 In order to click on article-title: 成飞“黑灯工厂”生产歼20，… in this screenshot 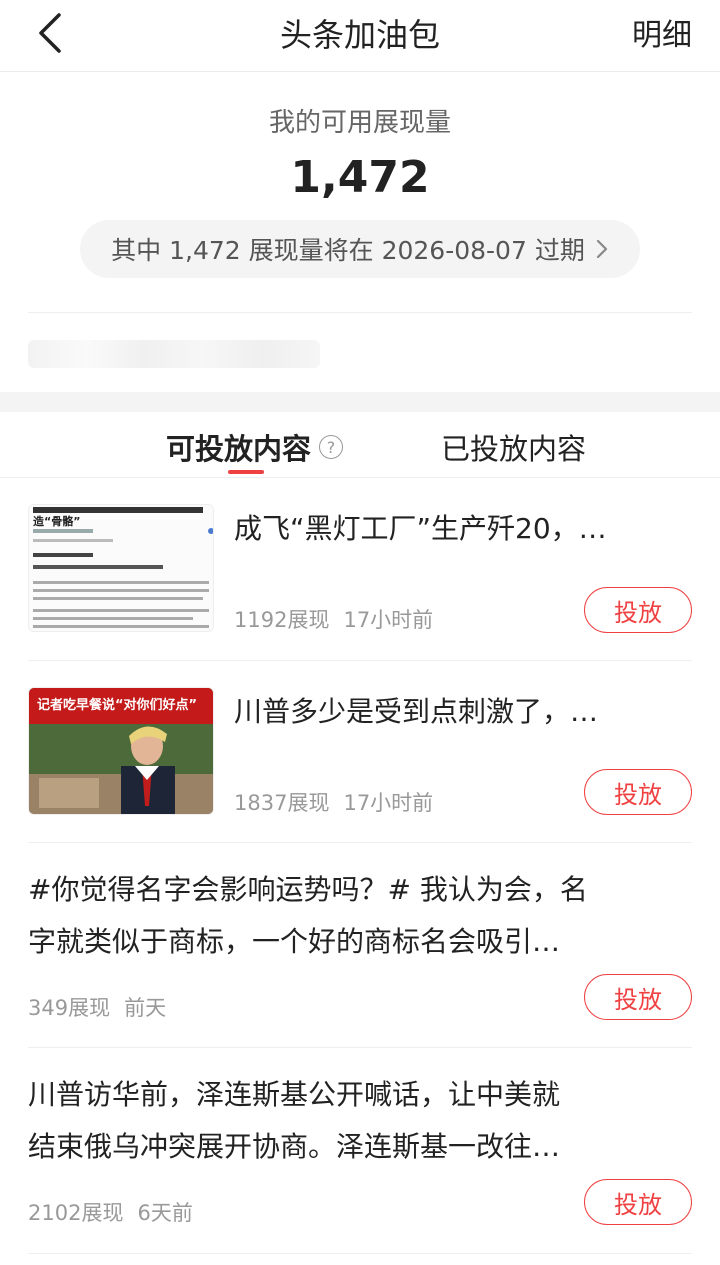, I will do `click(420, 528)`.